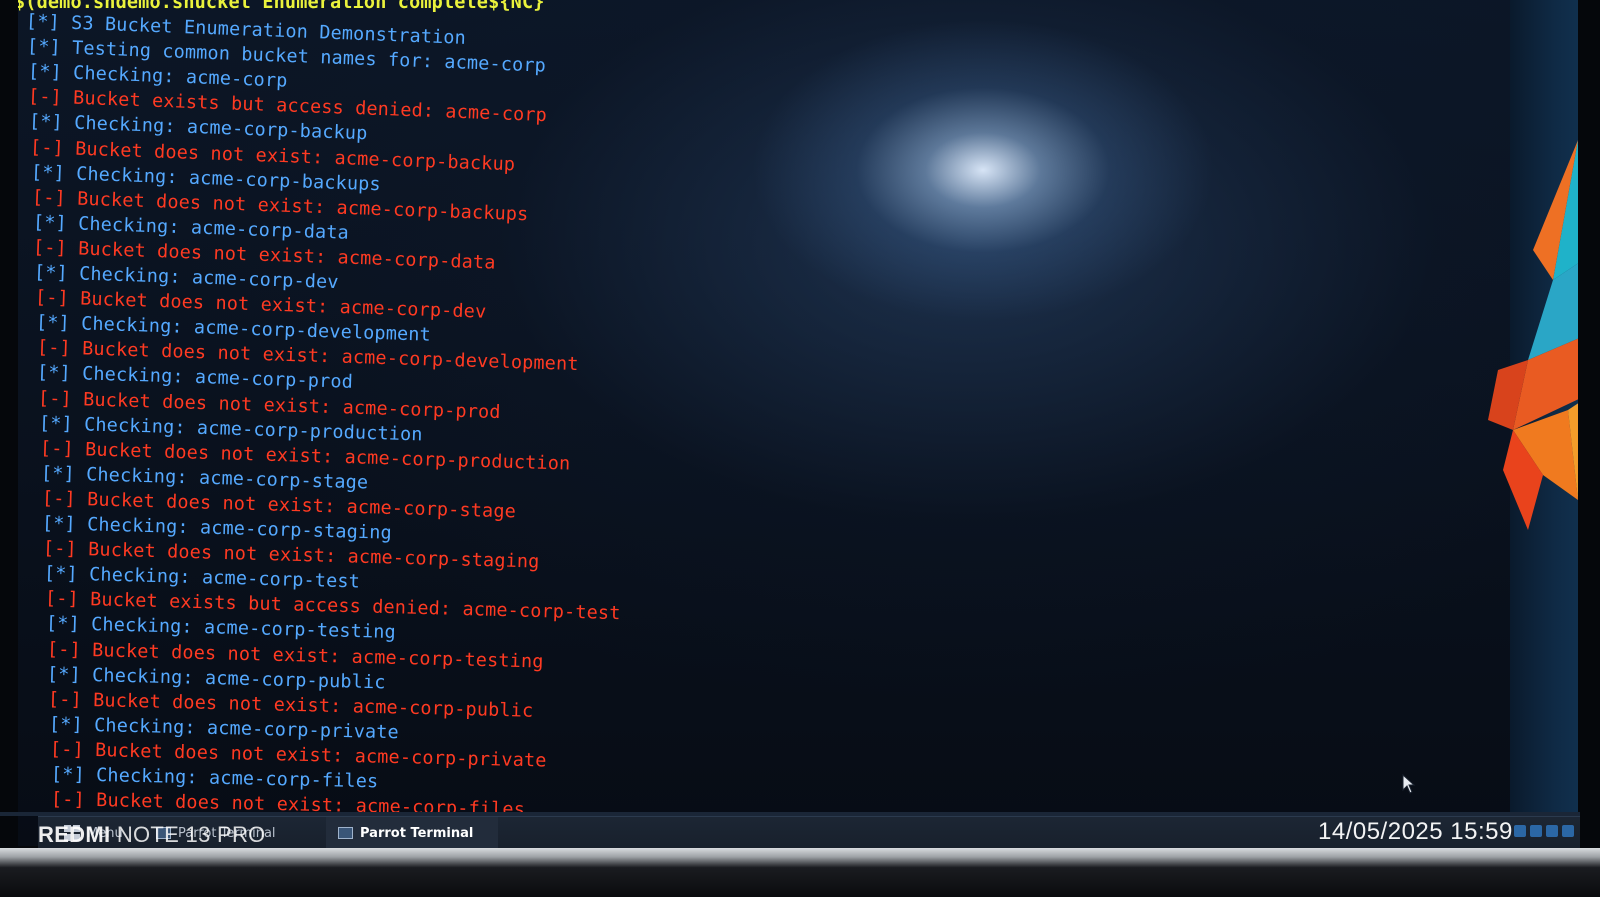  Describe the element at coordinates (1568, 831) in the screenshot. I see `display-icon` at that location.